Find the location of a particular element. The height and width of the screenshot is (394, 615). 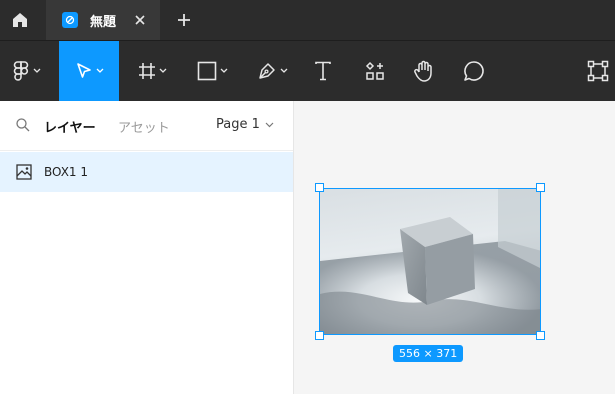

figma-file-icon is located at coordinates (70, 20).